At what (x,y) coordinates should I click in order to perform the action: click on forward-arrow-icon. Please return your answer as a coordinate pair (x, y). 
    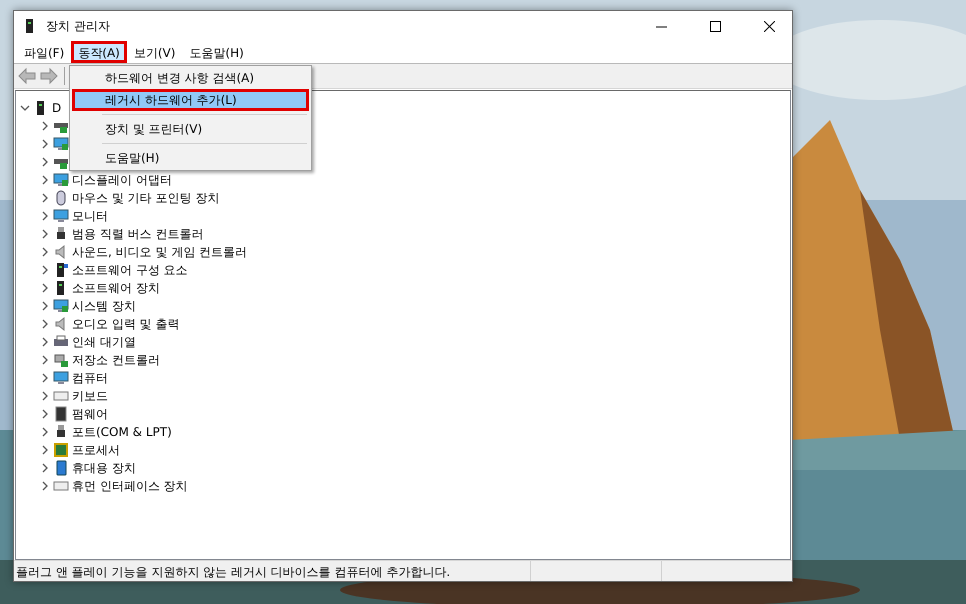
    Looking at the image, I should click on (49, 76).